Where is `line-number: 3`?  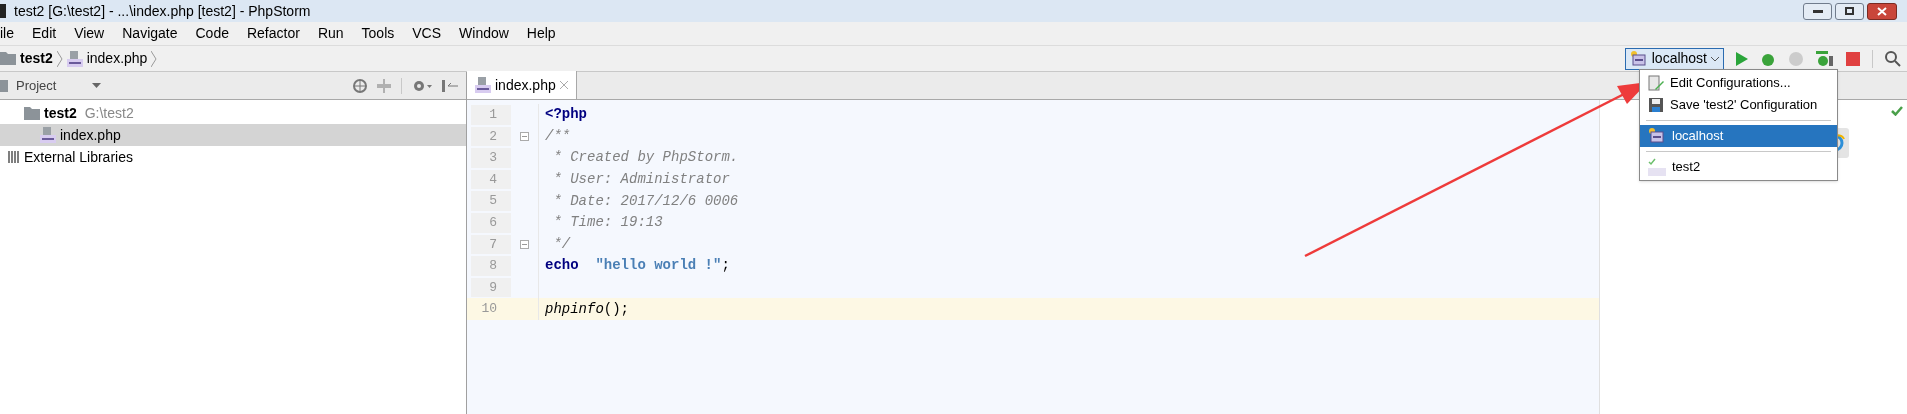 line-number: 3 is located at coordinates (491, 158).